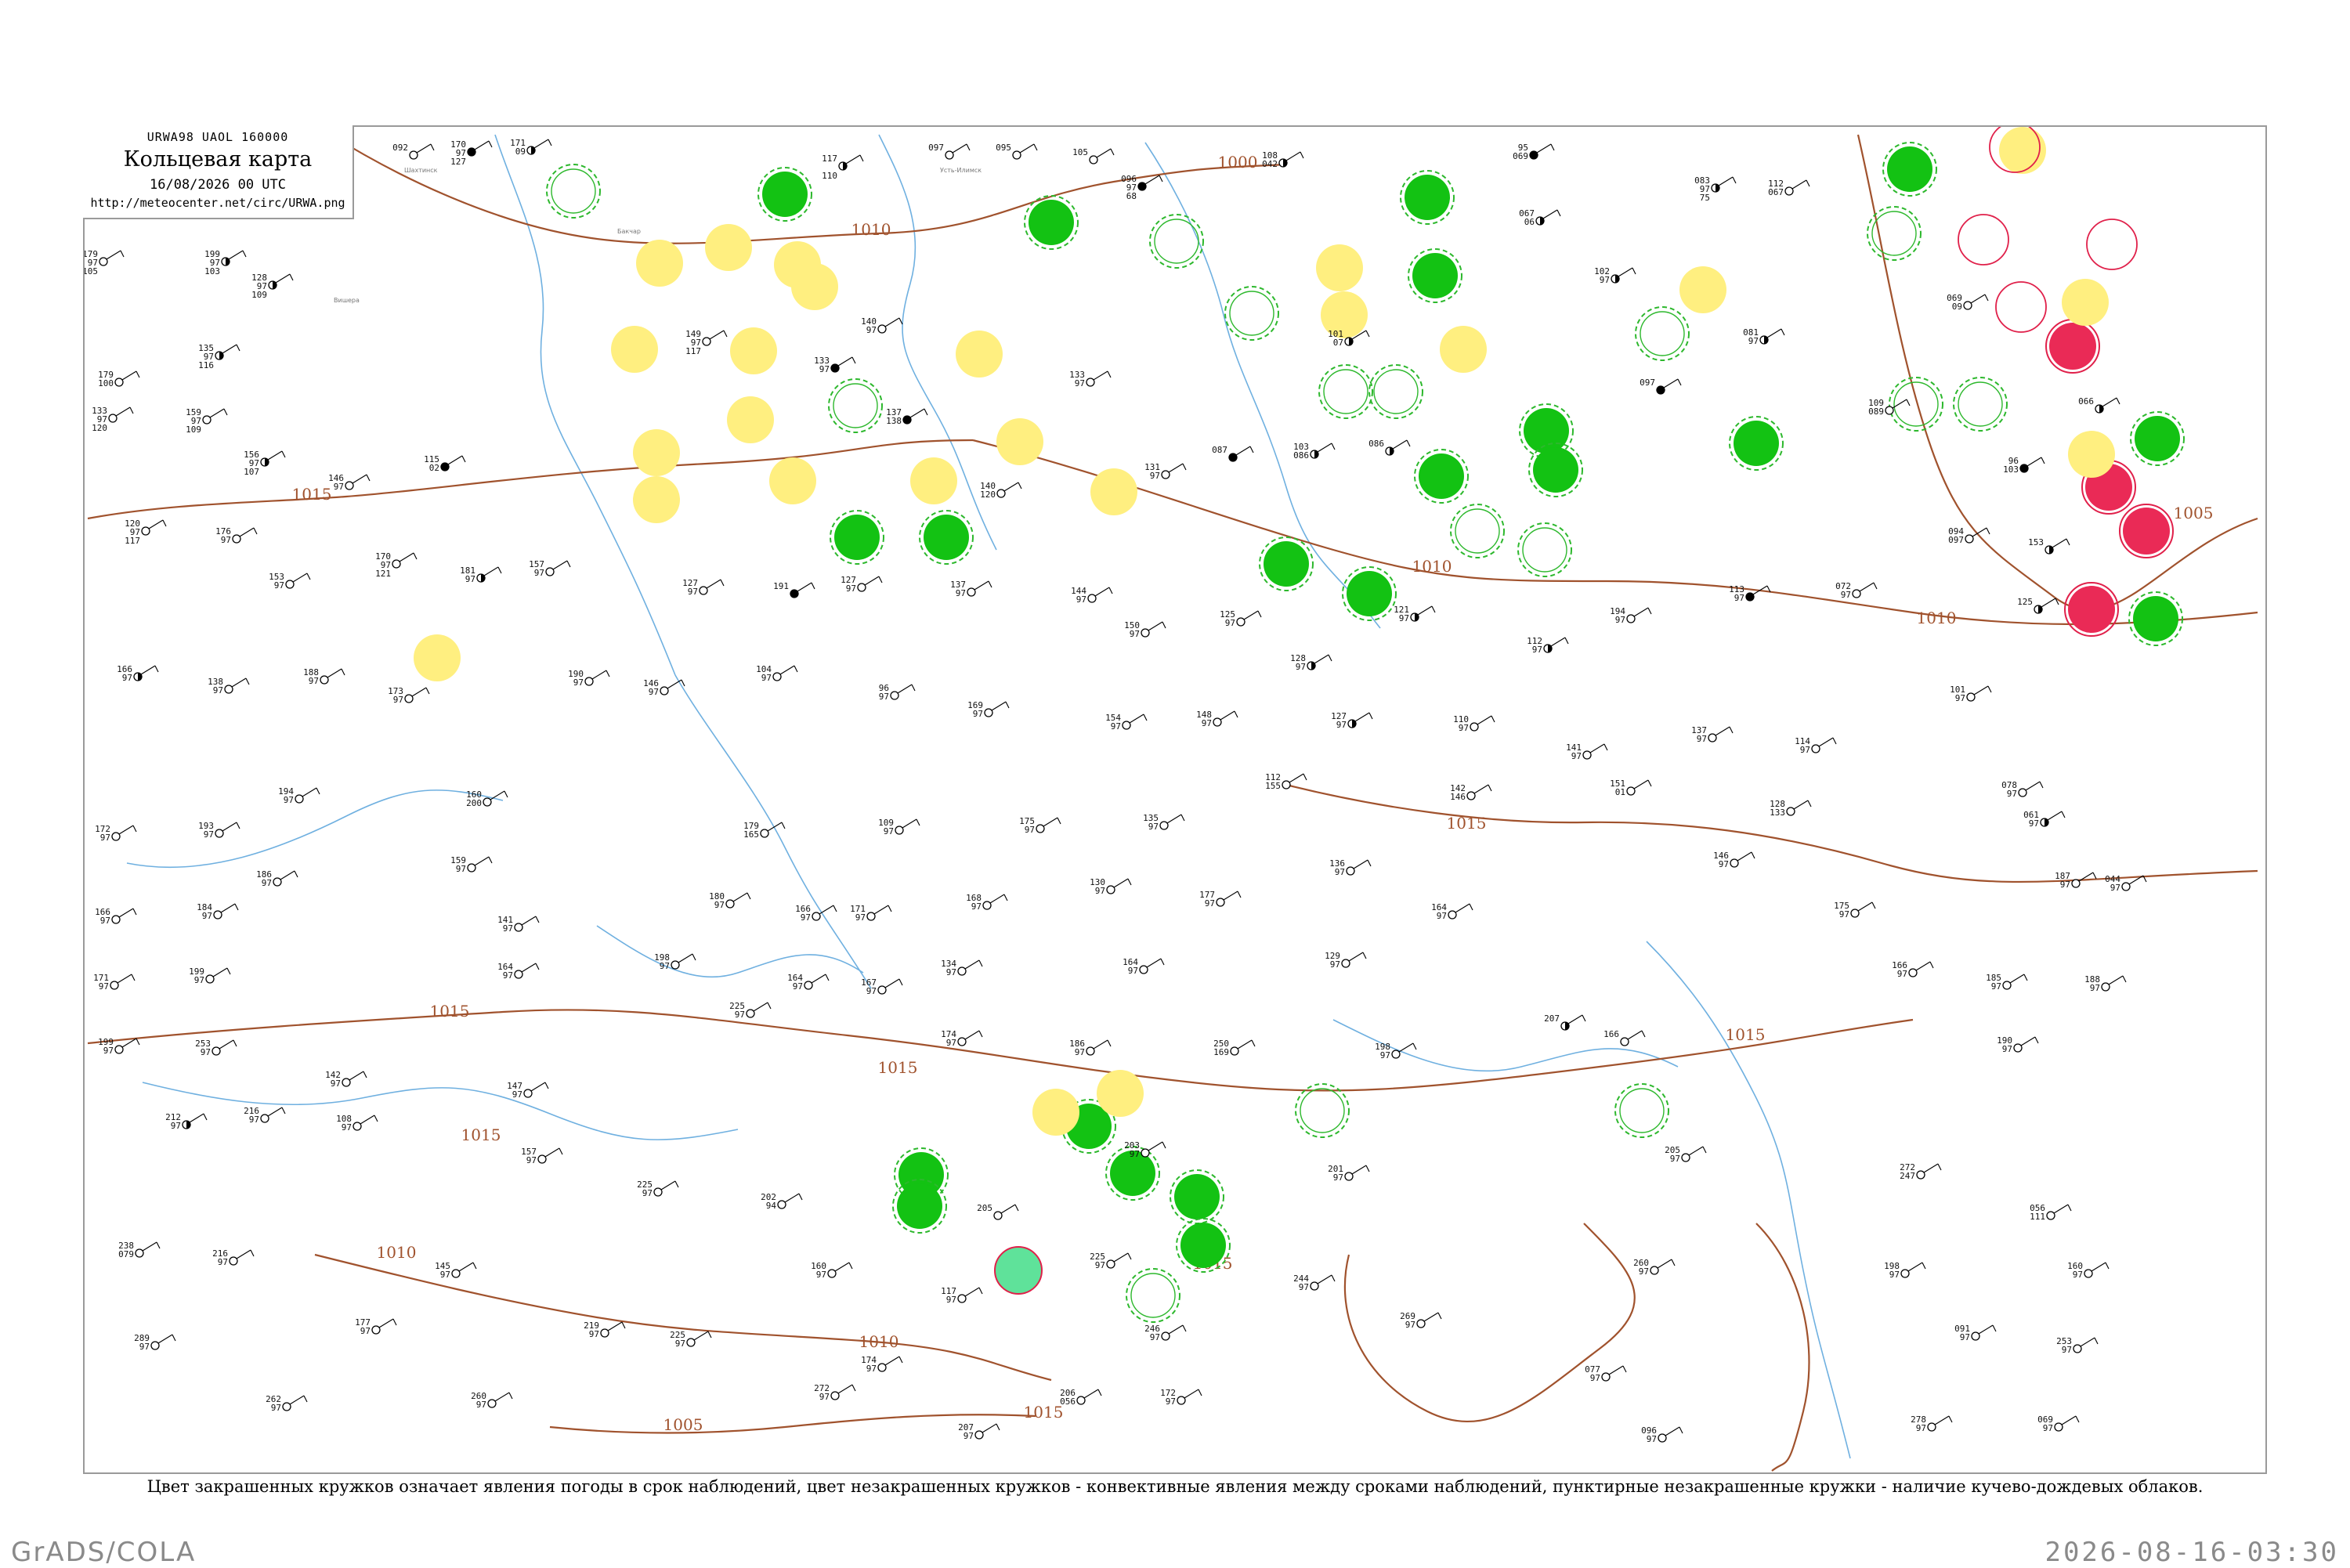  I want to click on station-plot: 26997, so click(1421, 1320).